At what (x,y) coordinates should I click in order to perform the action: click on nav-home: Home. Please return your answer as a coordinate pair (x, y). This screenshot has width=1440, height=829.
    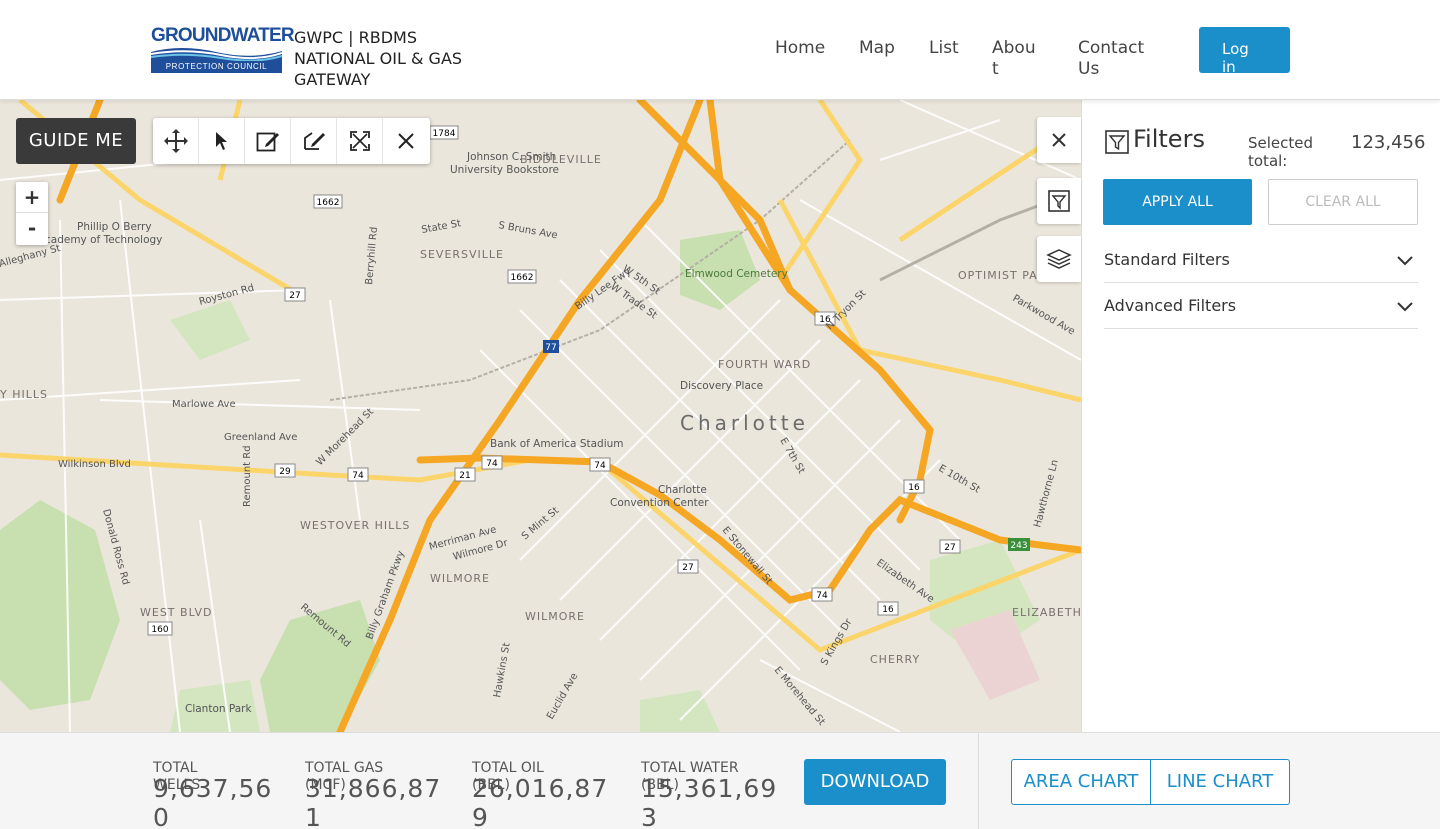
    Looking at the image, I should click on (800, 48).